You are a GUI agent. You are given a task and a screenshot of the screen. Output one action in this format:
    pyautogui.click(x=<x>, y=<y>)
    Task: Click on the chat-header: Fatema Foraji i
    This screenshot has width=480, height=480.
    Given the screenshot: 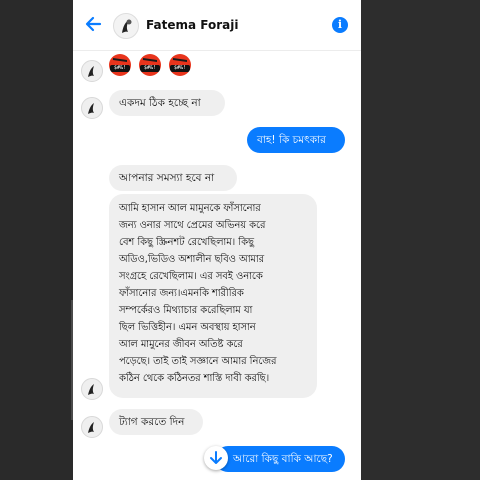 What is the action you would take?
    pyautogui.click(x=217, y=25)
    